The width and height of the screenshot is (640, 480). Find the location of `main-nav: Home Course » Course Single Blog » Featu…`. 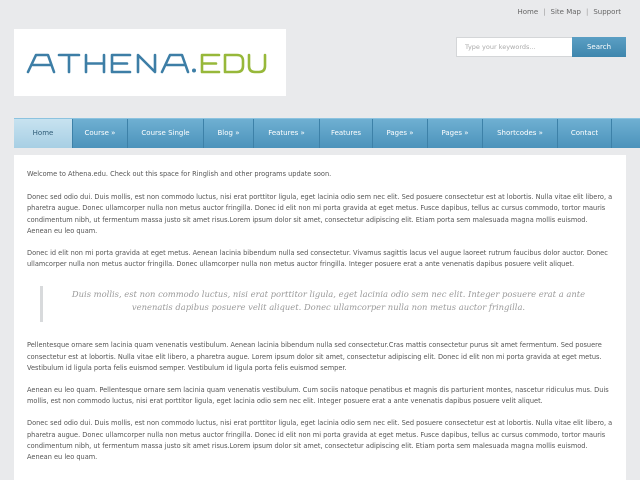

main-nav: Home Course » Course Single Blog » Featu… is located at coordinates (327, 133).